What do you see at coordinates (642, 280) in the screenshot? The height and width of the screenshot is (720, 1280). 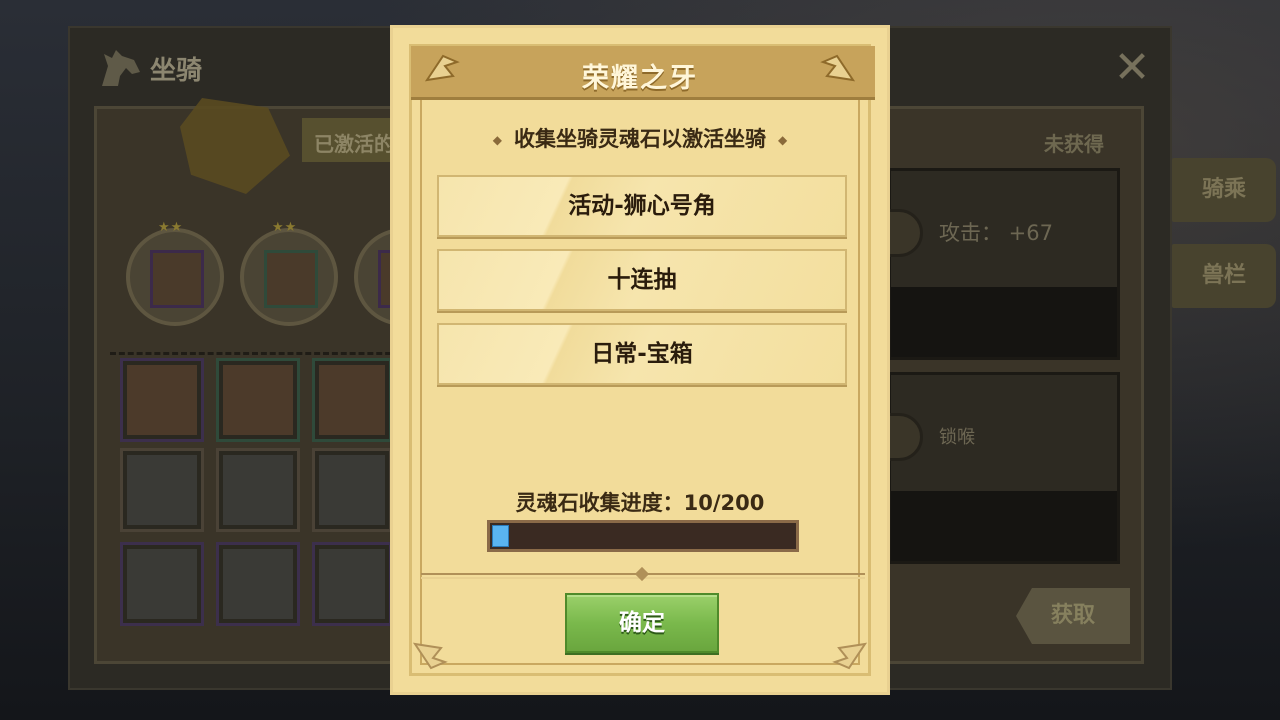 I see `source-ten-draw-button: 十连抽` at bounding box center [642, 280].